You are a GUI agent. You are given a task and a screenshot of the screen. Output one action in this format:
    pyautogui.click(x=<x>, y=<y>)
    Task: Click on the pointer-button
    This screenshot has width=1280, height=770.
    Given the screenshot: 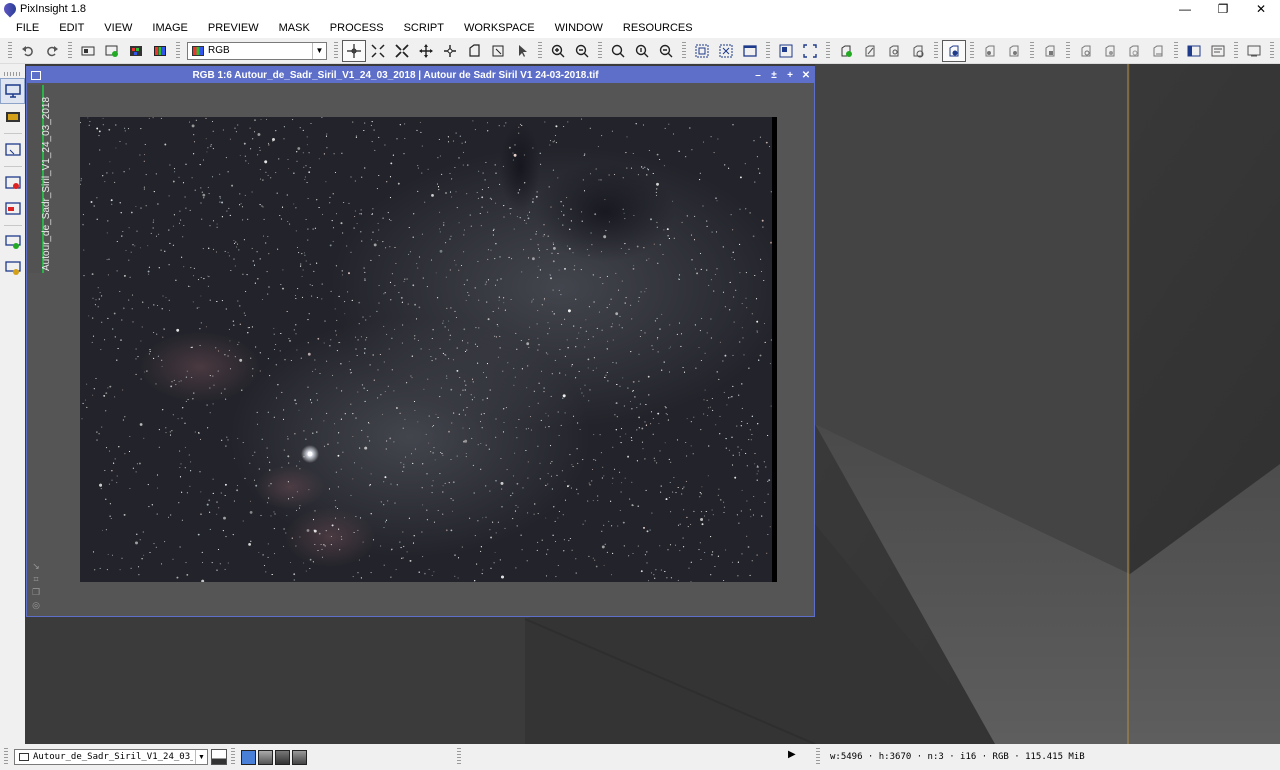 What is the action you would take?
    pyautogui.click(x=522, y=51)
    